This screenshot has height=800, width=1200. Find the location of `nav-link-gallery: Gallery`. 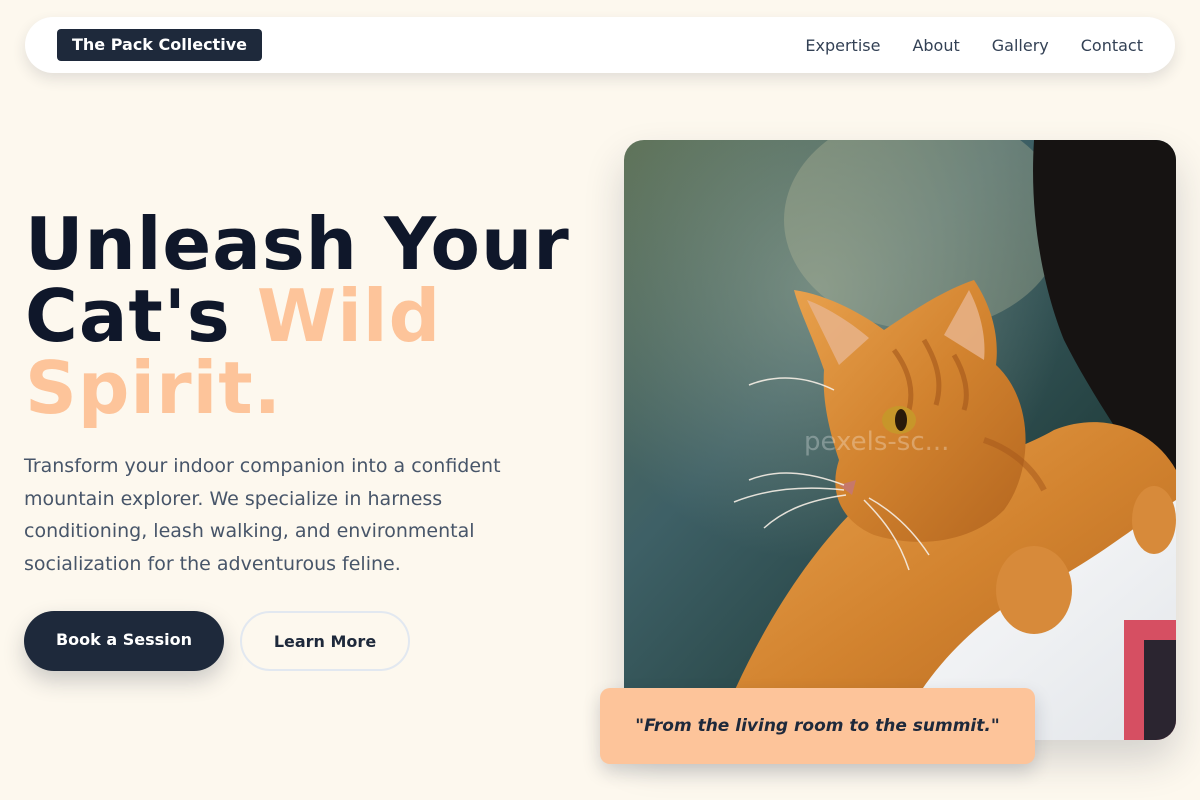

nav-link-gallery: Gallery is located at coordinates (1020, 45).